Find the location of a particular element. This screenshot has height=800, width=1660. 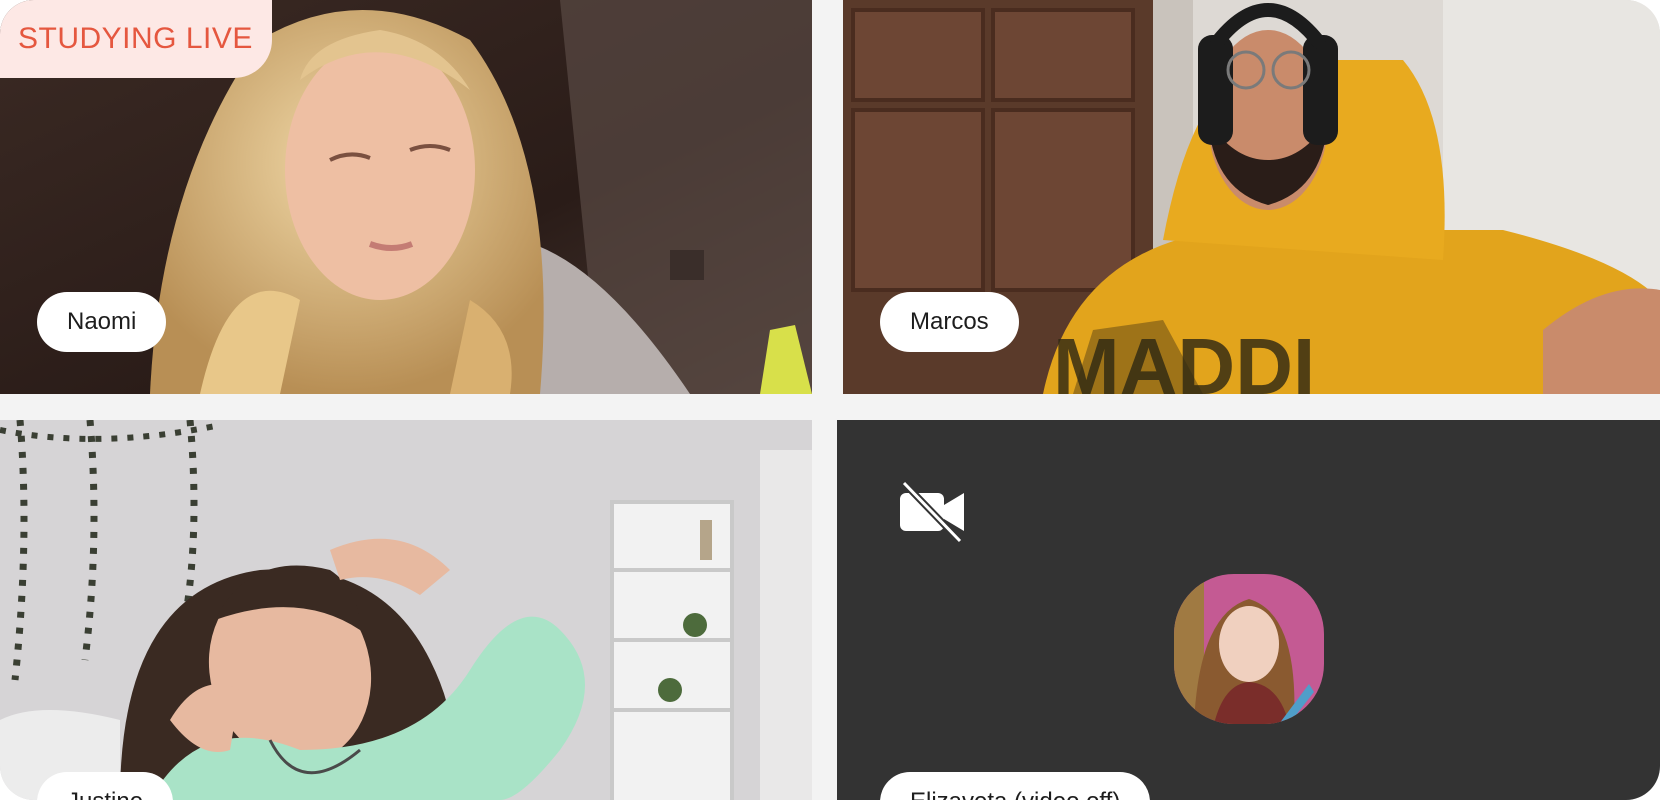

studying-live-badge: STUDYING LIVE is located at coordinates (136, 39).